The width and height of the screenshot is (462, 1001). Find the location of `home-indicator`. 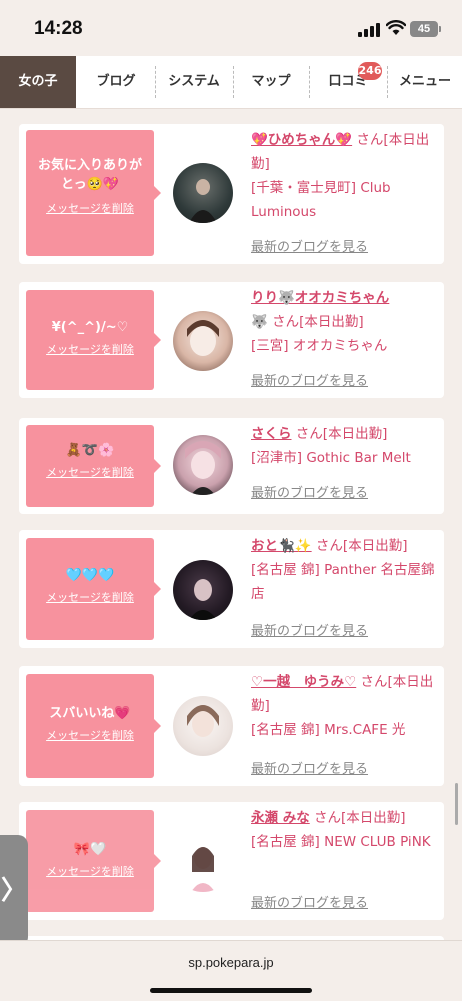

home-indicator is located at coordinates (231, 990).